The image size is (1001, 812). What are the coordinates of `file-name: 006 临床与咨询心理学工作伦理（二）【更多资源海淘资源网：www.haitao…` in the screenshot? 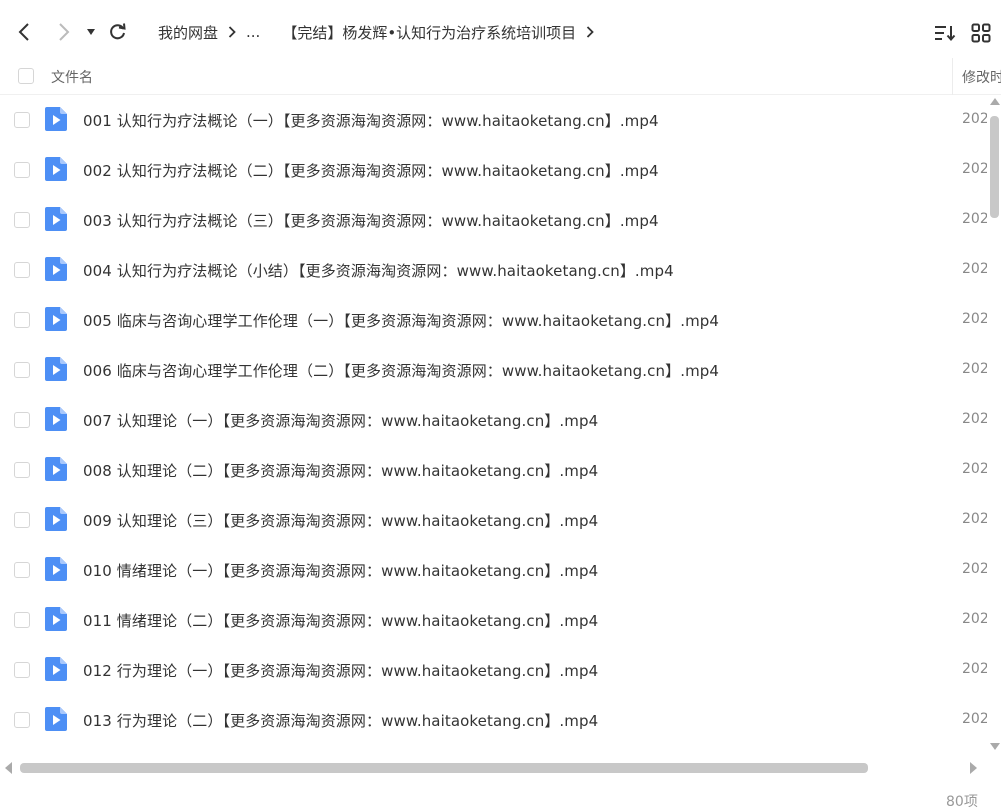 It's located at (401, 370).